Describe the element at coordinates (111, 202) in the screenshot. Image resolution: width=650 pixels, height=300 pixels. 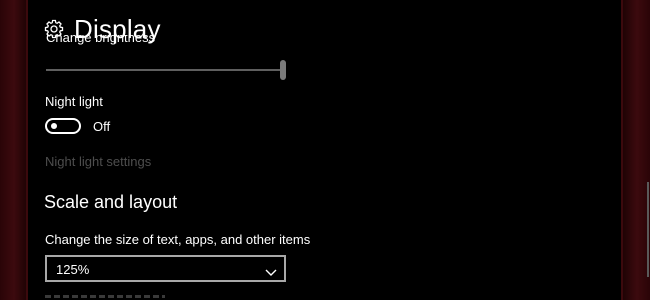
I see `scale-layout-heading: Scale and layout` at that location.